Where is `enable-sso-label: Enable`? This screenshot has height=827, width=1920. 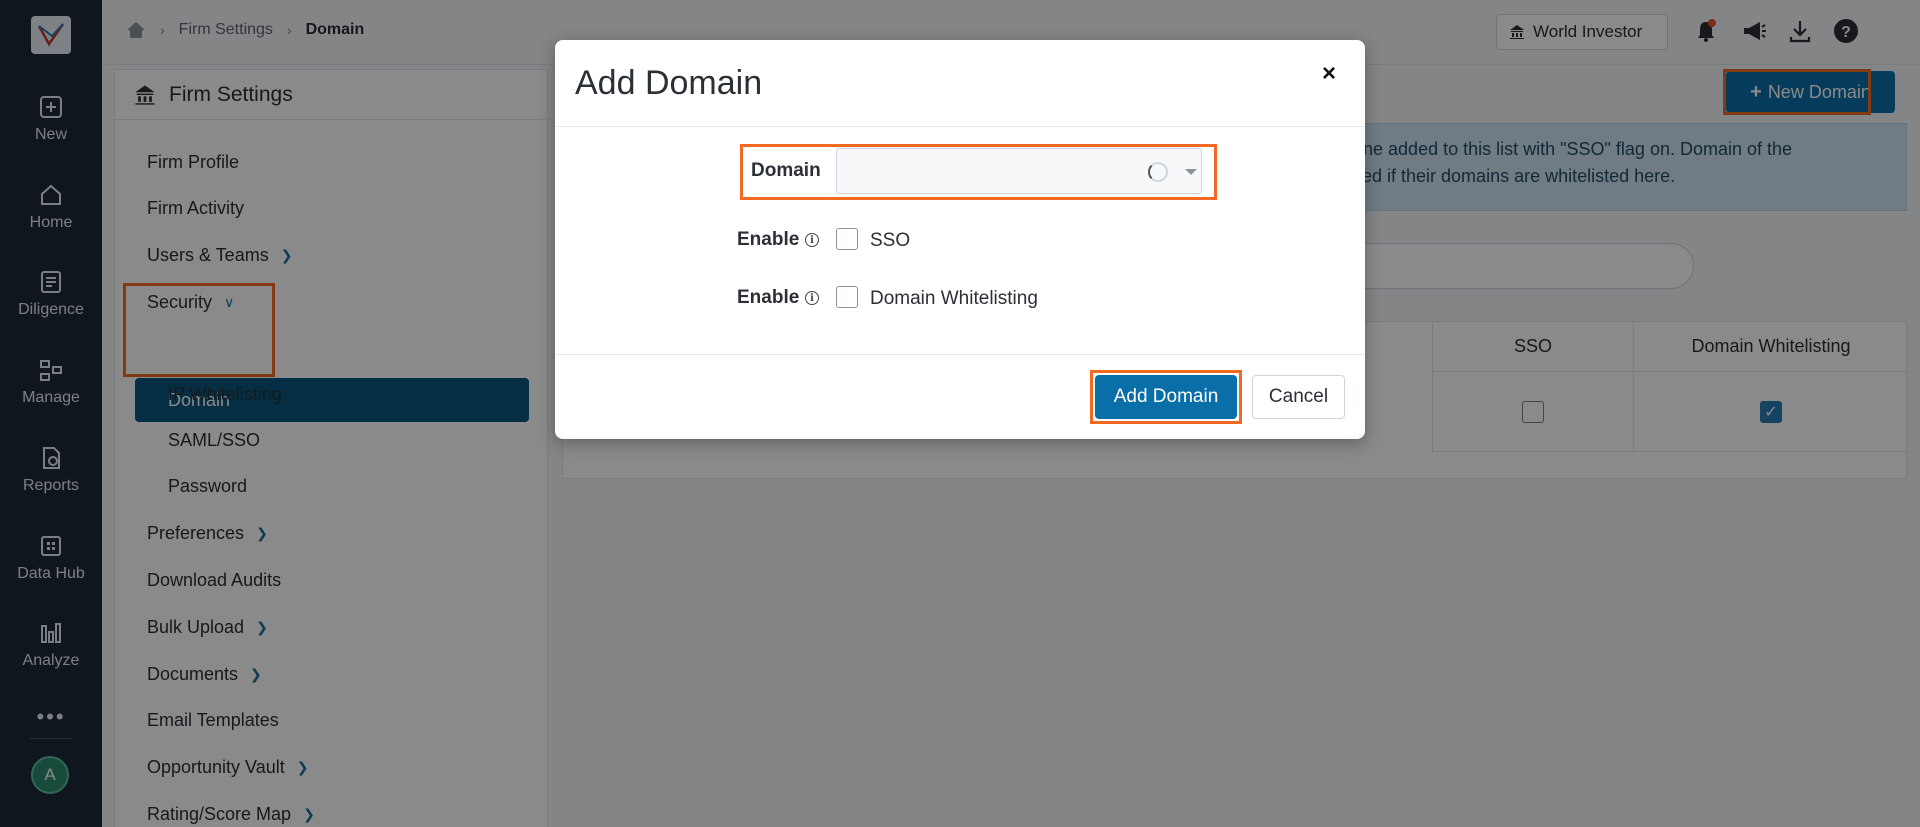
enable-sso-label: Enable is located at coordinates (768, 239).